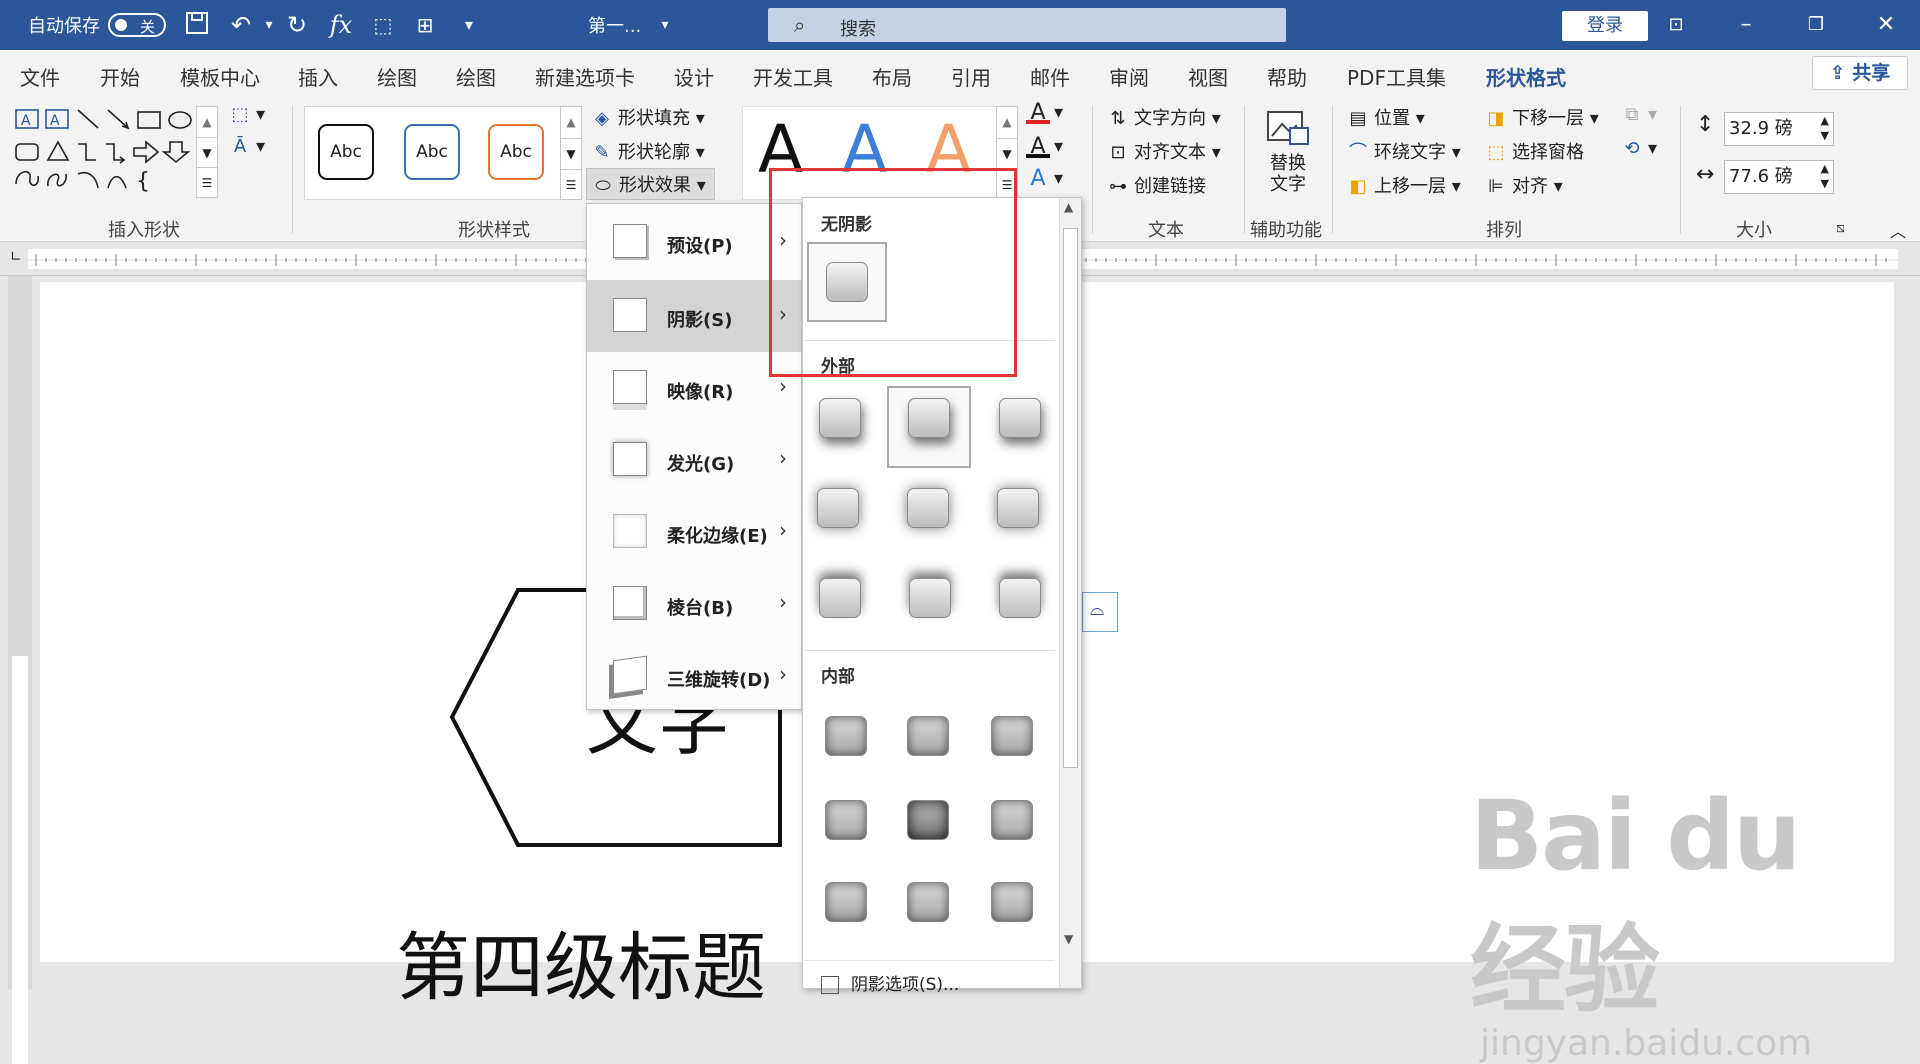 The width and height of the screenshot is (1920, 1064). I want to click on shadow-inner-right, so click(1012, 820).